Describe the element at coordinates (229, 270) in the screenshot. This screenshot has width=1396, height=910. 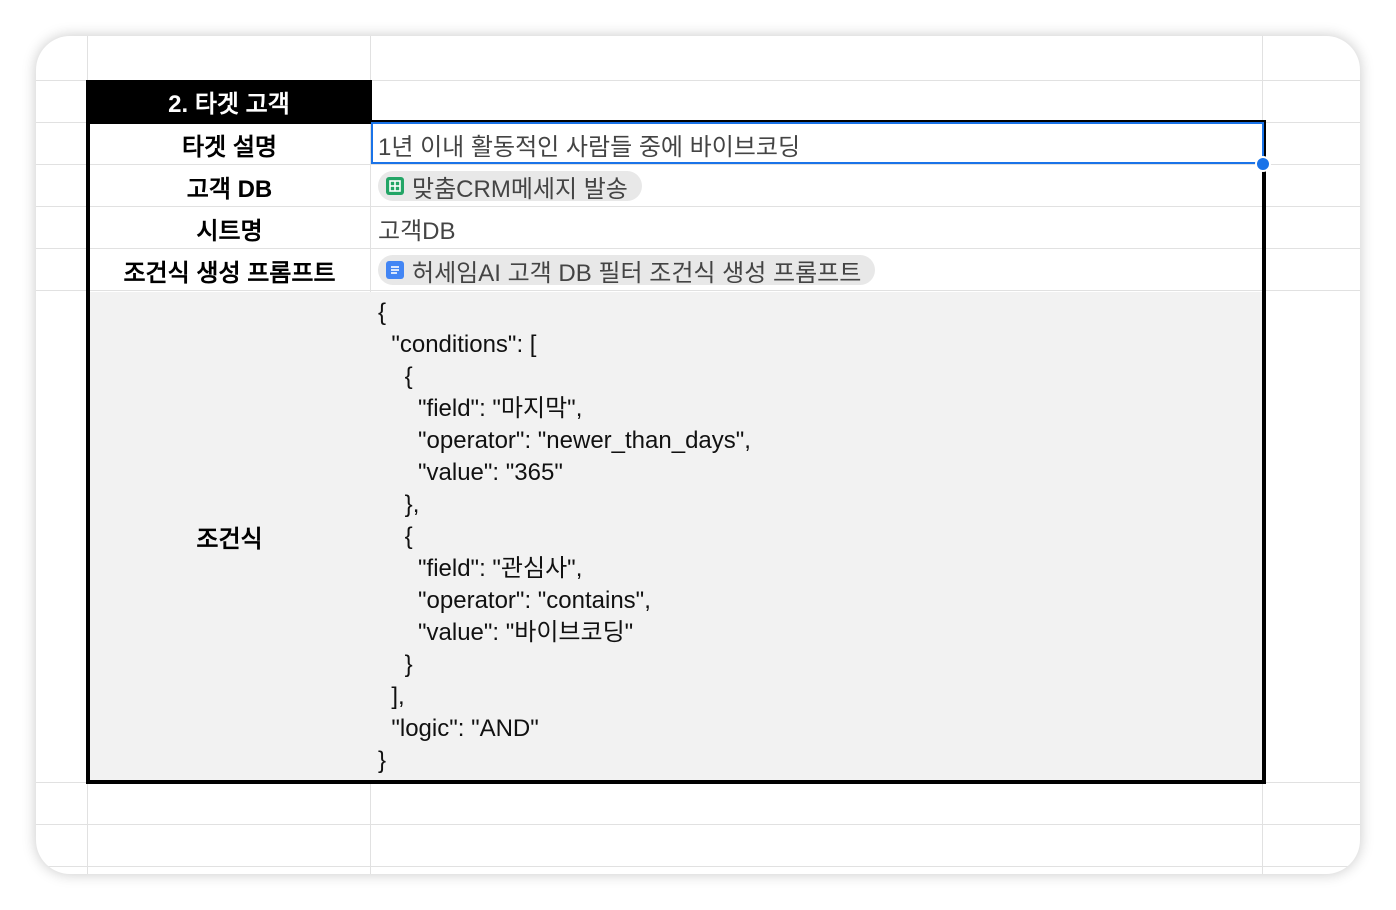
I see `row-label-condition-prompt: 조건식 생성 프롬프트` at that location.